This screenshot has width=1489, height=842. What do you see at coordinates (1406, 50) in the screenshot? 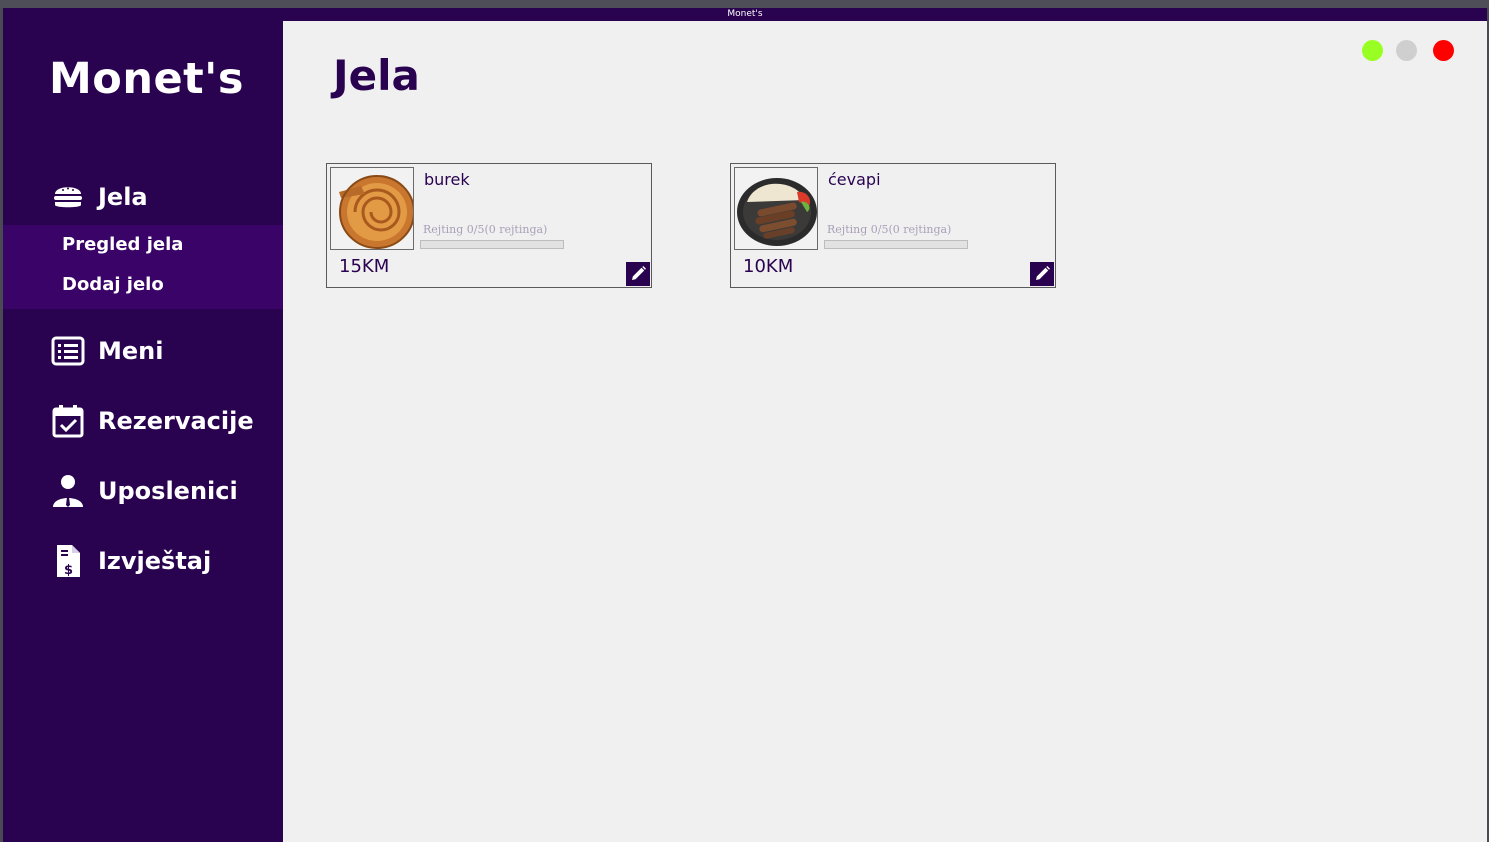
I see `maximize-button` at bounding box center [1406, 50].